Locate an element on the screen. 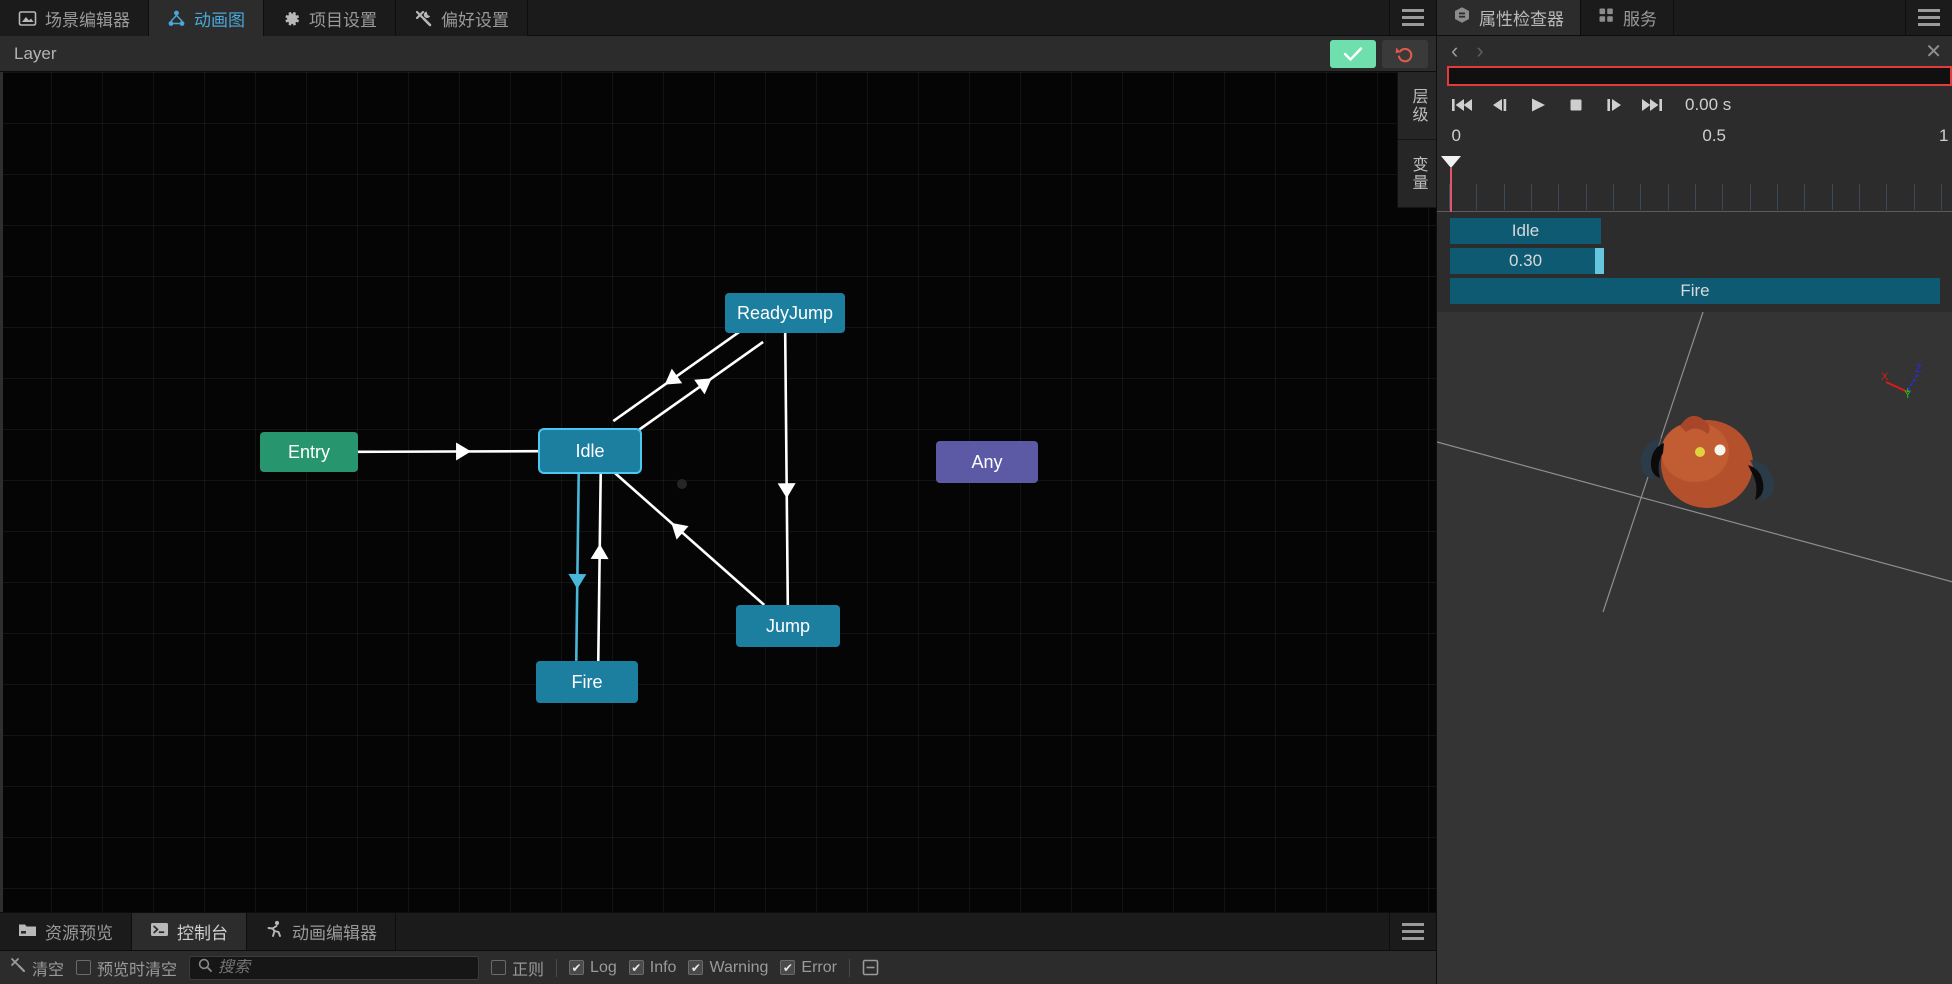  clip-duration-handle is located at coordinates (1599, 261).